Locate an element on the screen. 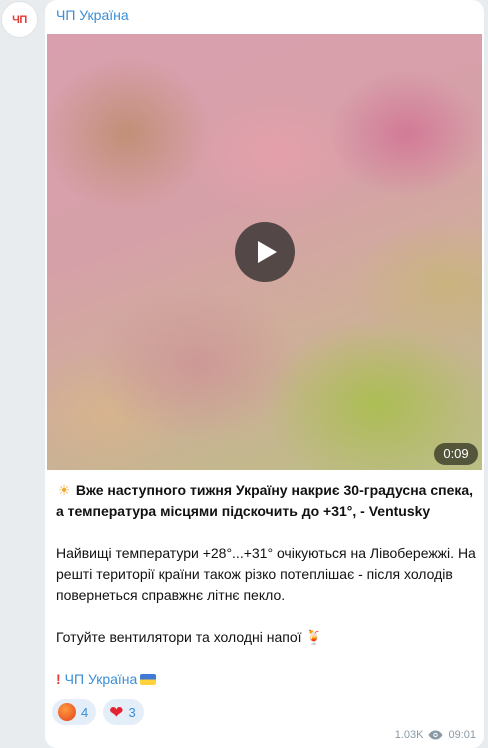 Image resolution: width=488 pixels, height=748 pixels. signature-link: ЧП Україна is located at coordinates (101, 679).